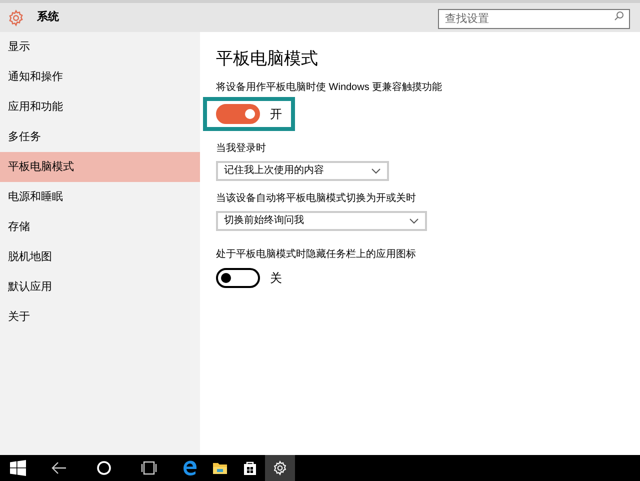  I want to click on sidebar-item: 多任务, so click(100, 137).